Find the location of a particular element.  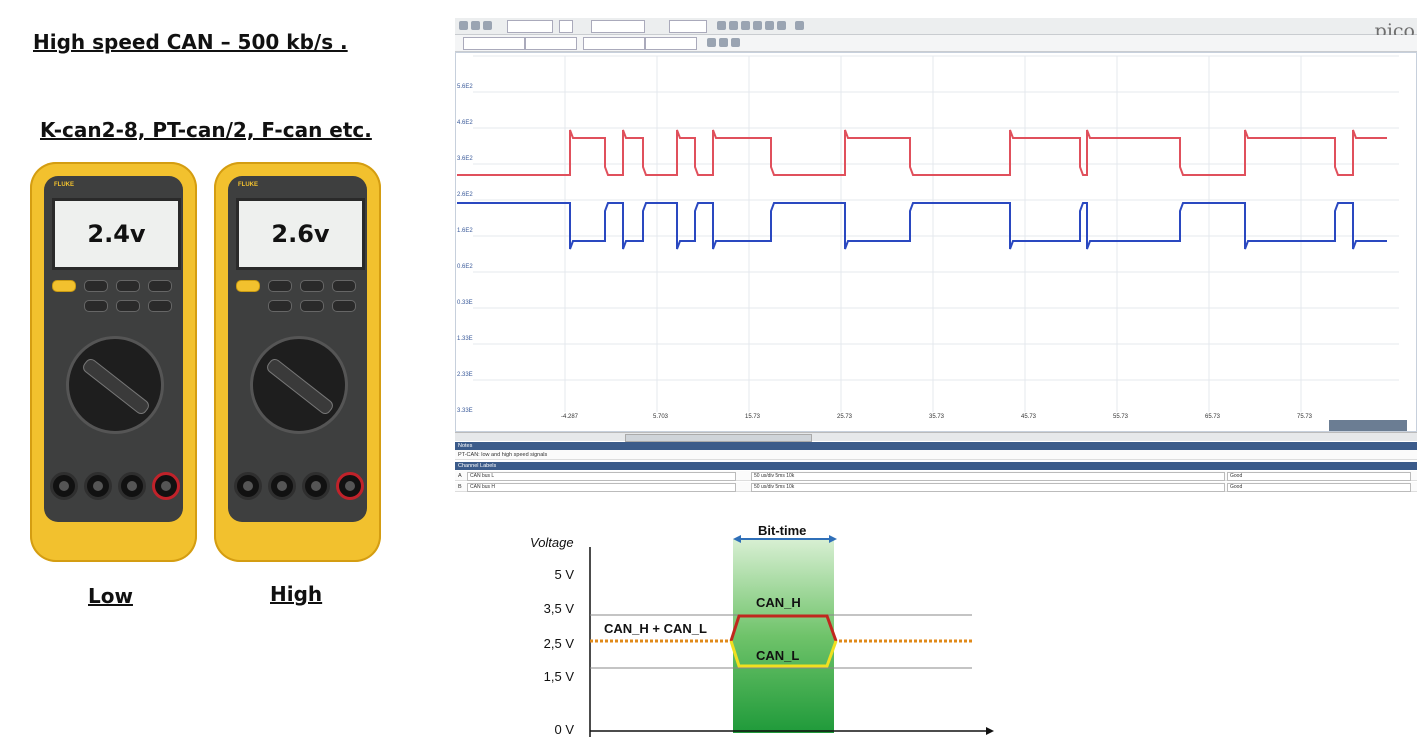

zoom-overview-badge is located at coordinates (1368, 425).